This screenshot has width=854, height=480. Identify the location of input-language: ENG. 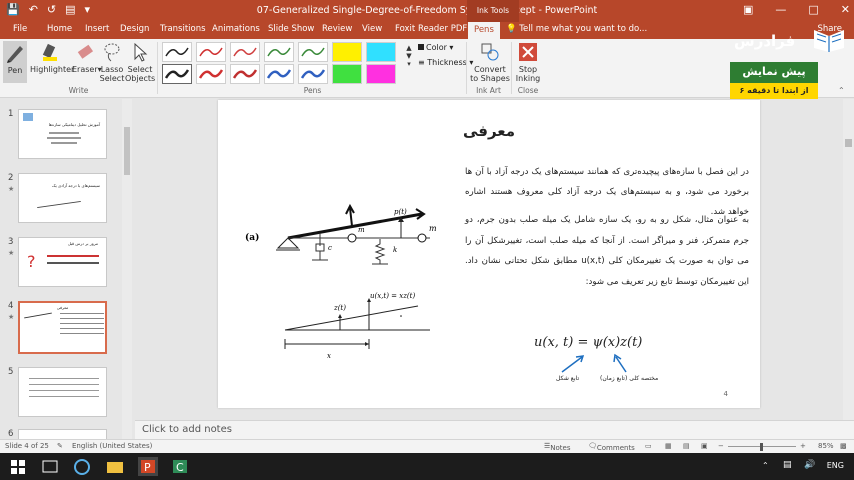
(835, 465).